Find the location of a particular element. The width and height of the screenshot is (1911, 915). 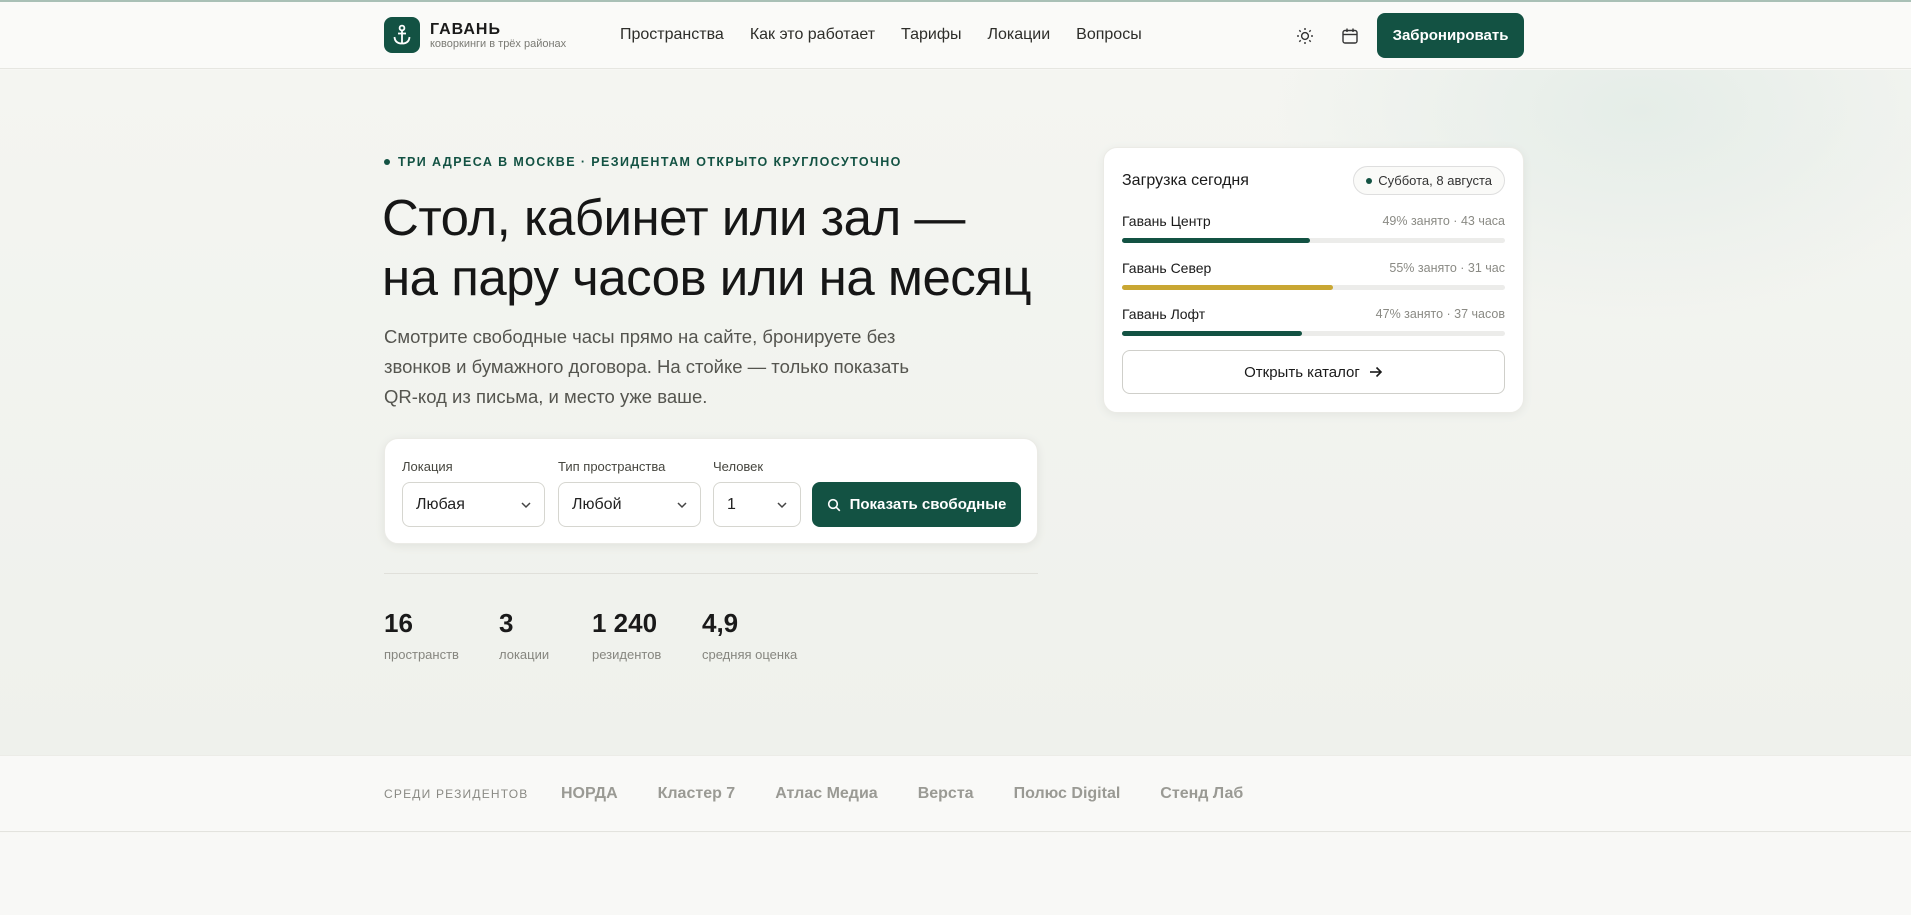

show-available-button: Показать свободные is located at coordinates (916, 504).